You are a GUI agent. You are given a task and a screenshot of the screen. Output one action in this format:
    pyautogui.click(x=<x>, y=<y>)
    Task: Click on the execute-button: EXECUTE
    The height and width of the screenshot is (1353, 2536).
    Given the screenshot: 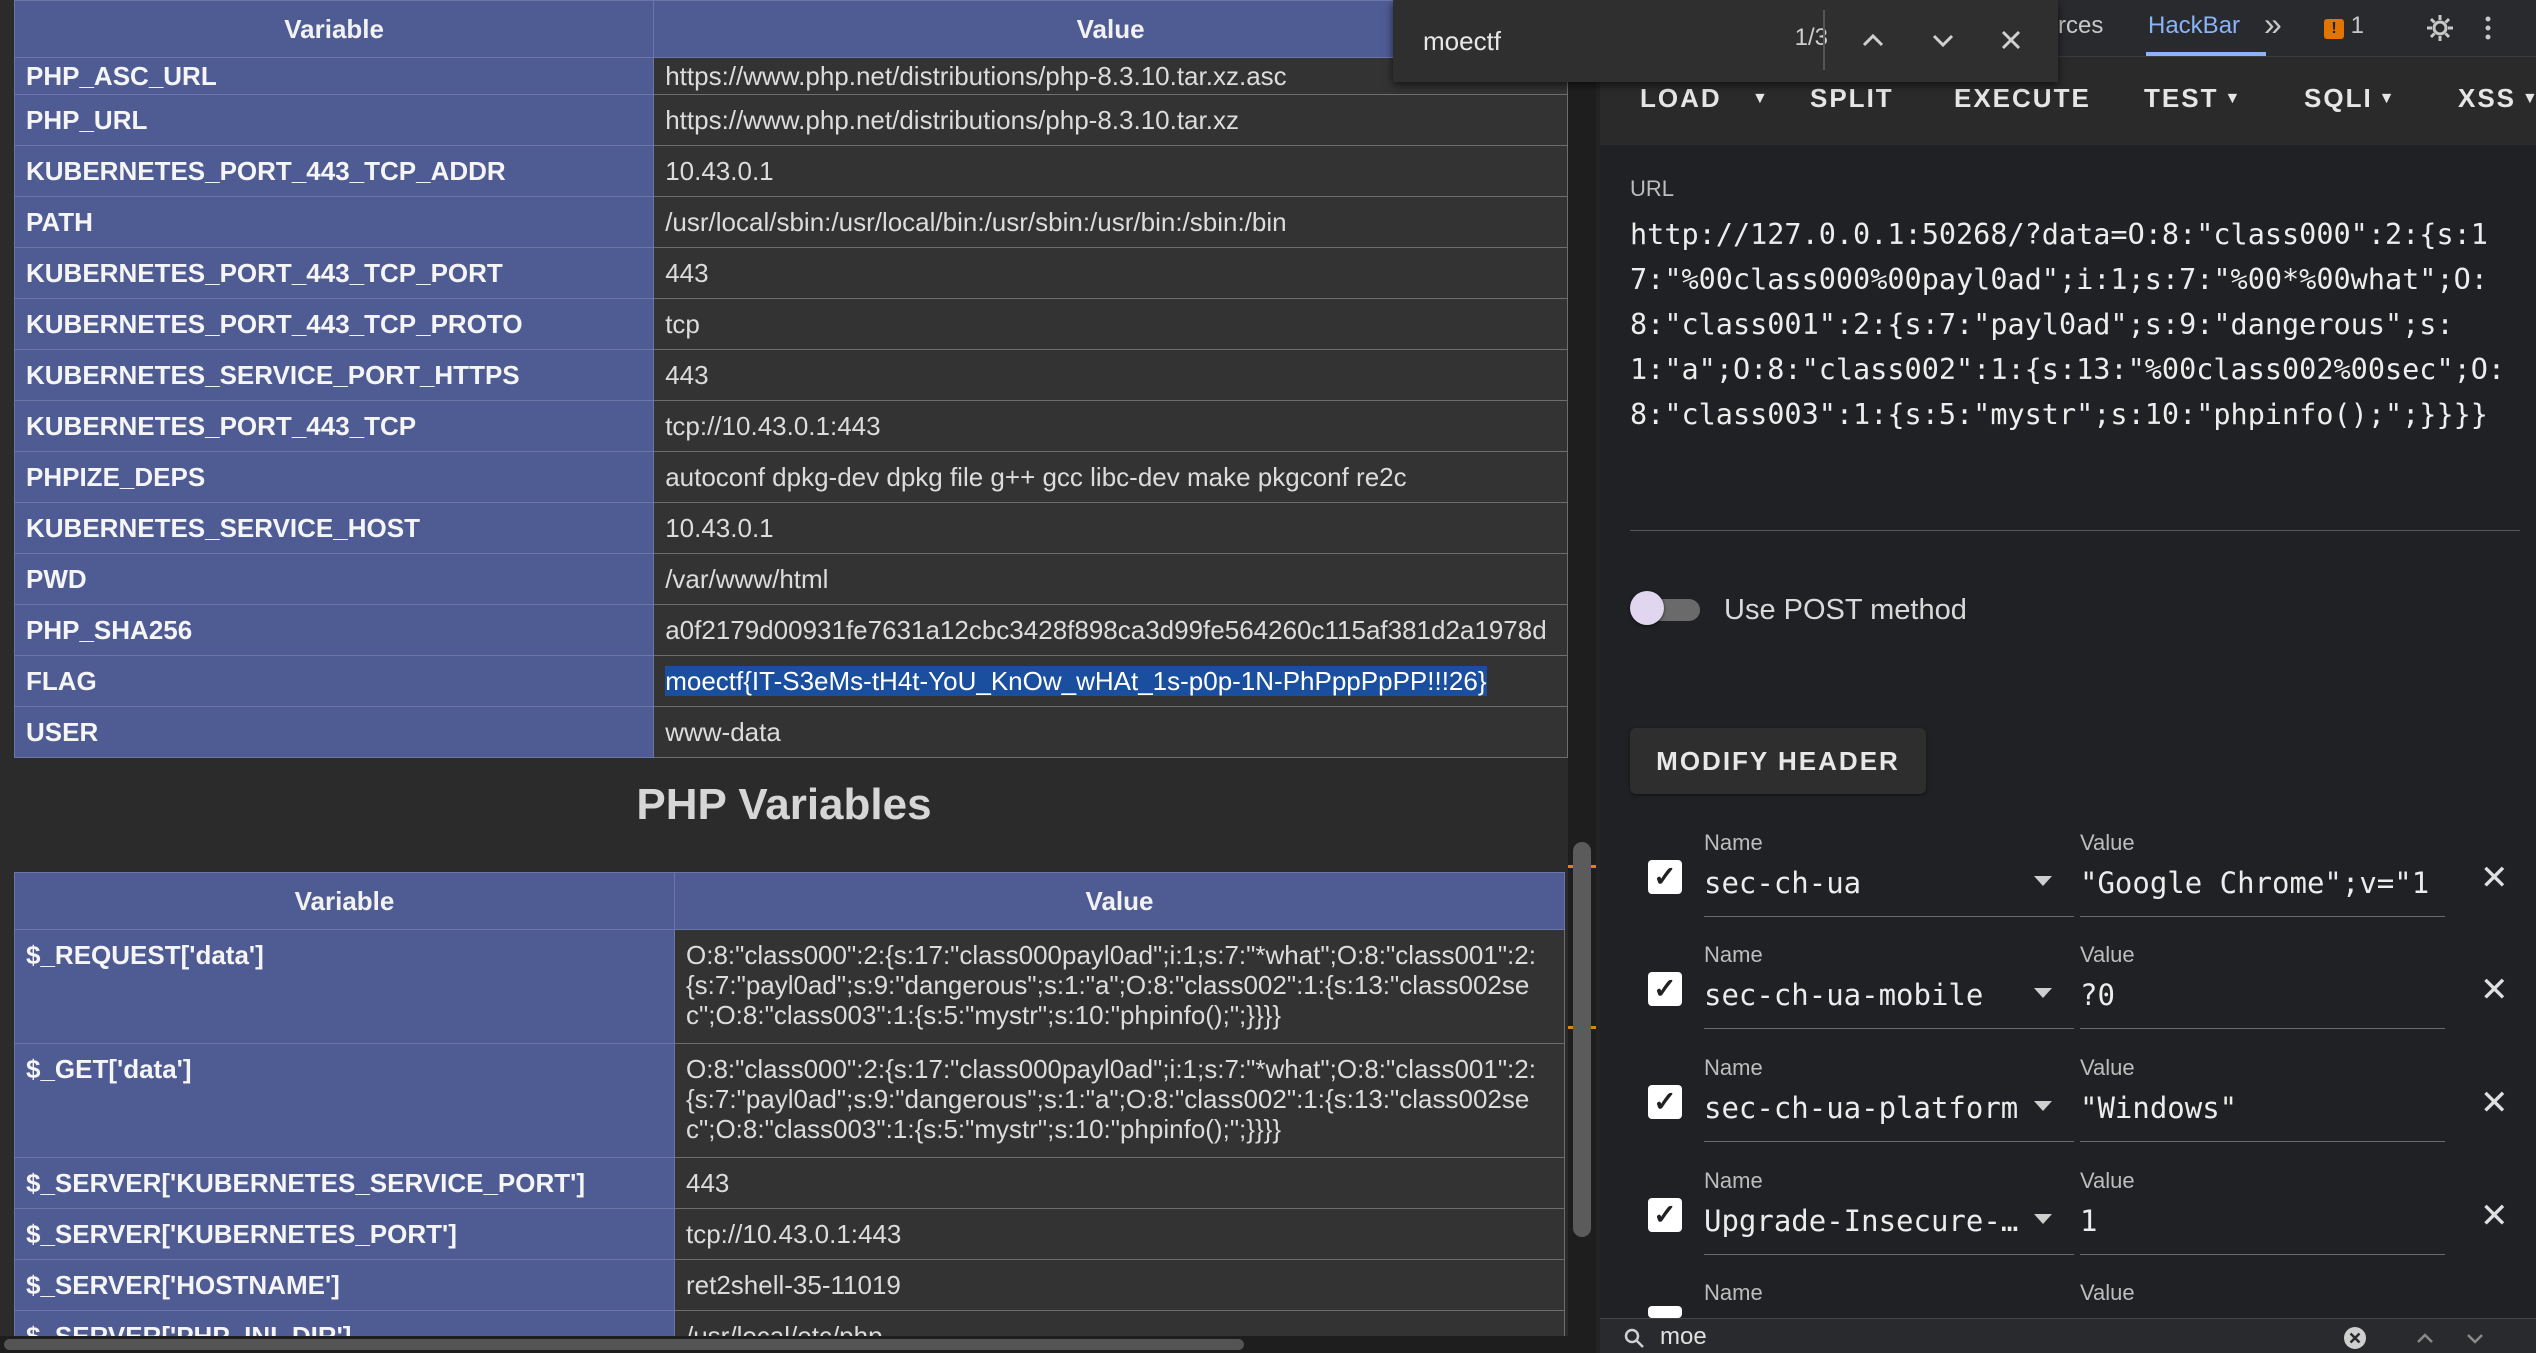 What is the action you would take?
    pyautogui.click(x=2022, y=98)
    